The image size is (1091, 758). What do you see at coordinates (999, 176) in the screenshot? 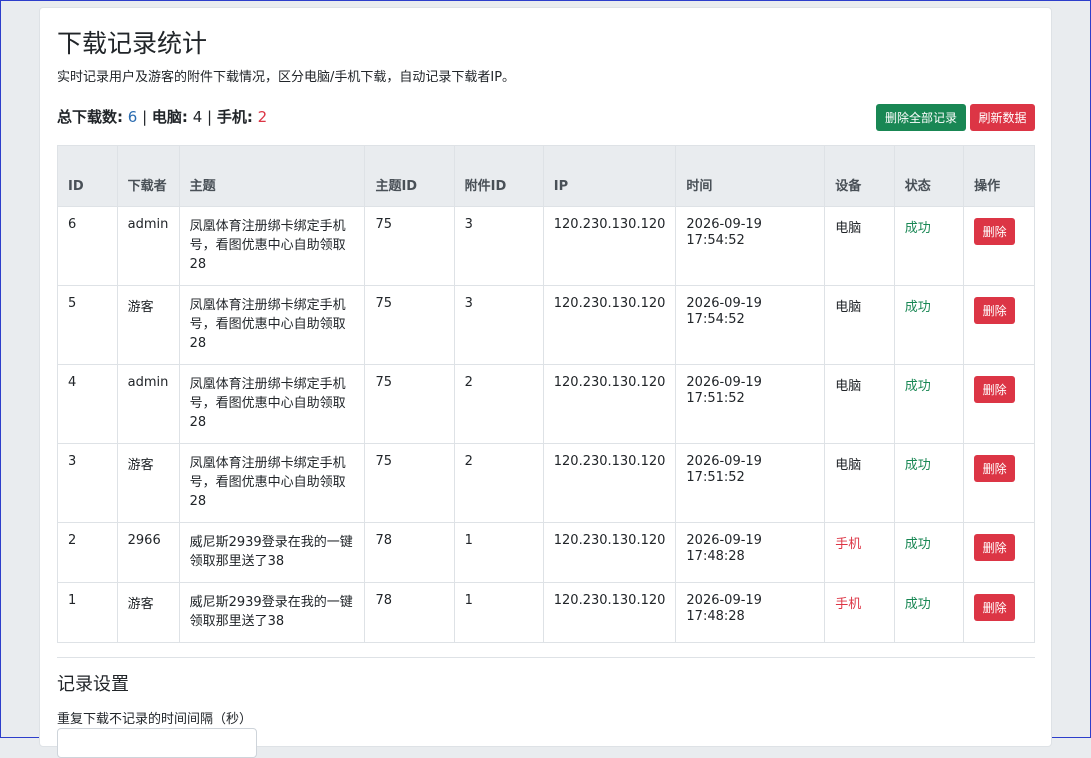
I see `header-action: 操作` at bounding box center [999, 176].